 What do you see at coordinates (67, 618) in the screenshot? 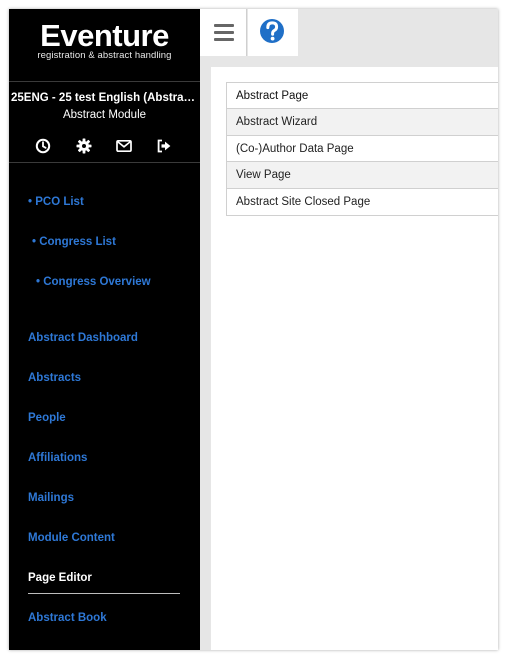
I see `nav-abstract-book: Abstract Book` at bounding box center [67, 618].